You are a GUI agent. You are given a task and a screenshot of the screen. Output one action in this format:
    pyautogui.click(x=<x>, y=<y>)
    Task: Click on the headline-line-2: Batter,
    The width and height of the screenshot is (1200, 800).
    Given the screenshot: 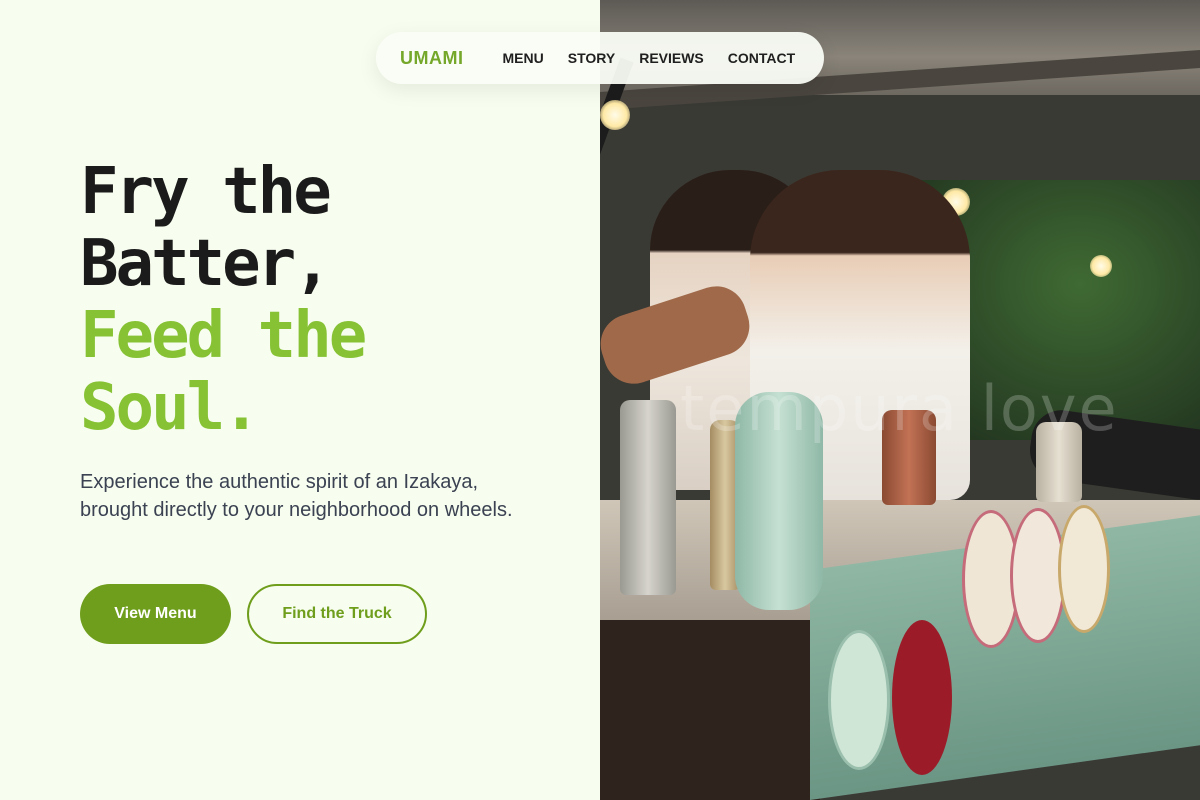 What is the action you would take?
    pyautogui.click(x=206, y=264)
    